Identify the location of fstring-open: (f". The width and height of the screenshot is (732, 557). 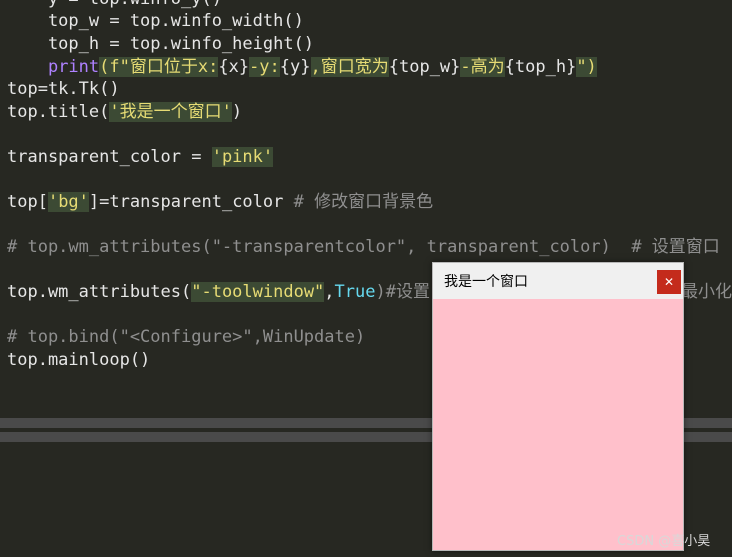
(114, 67).